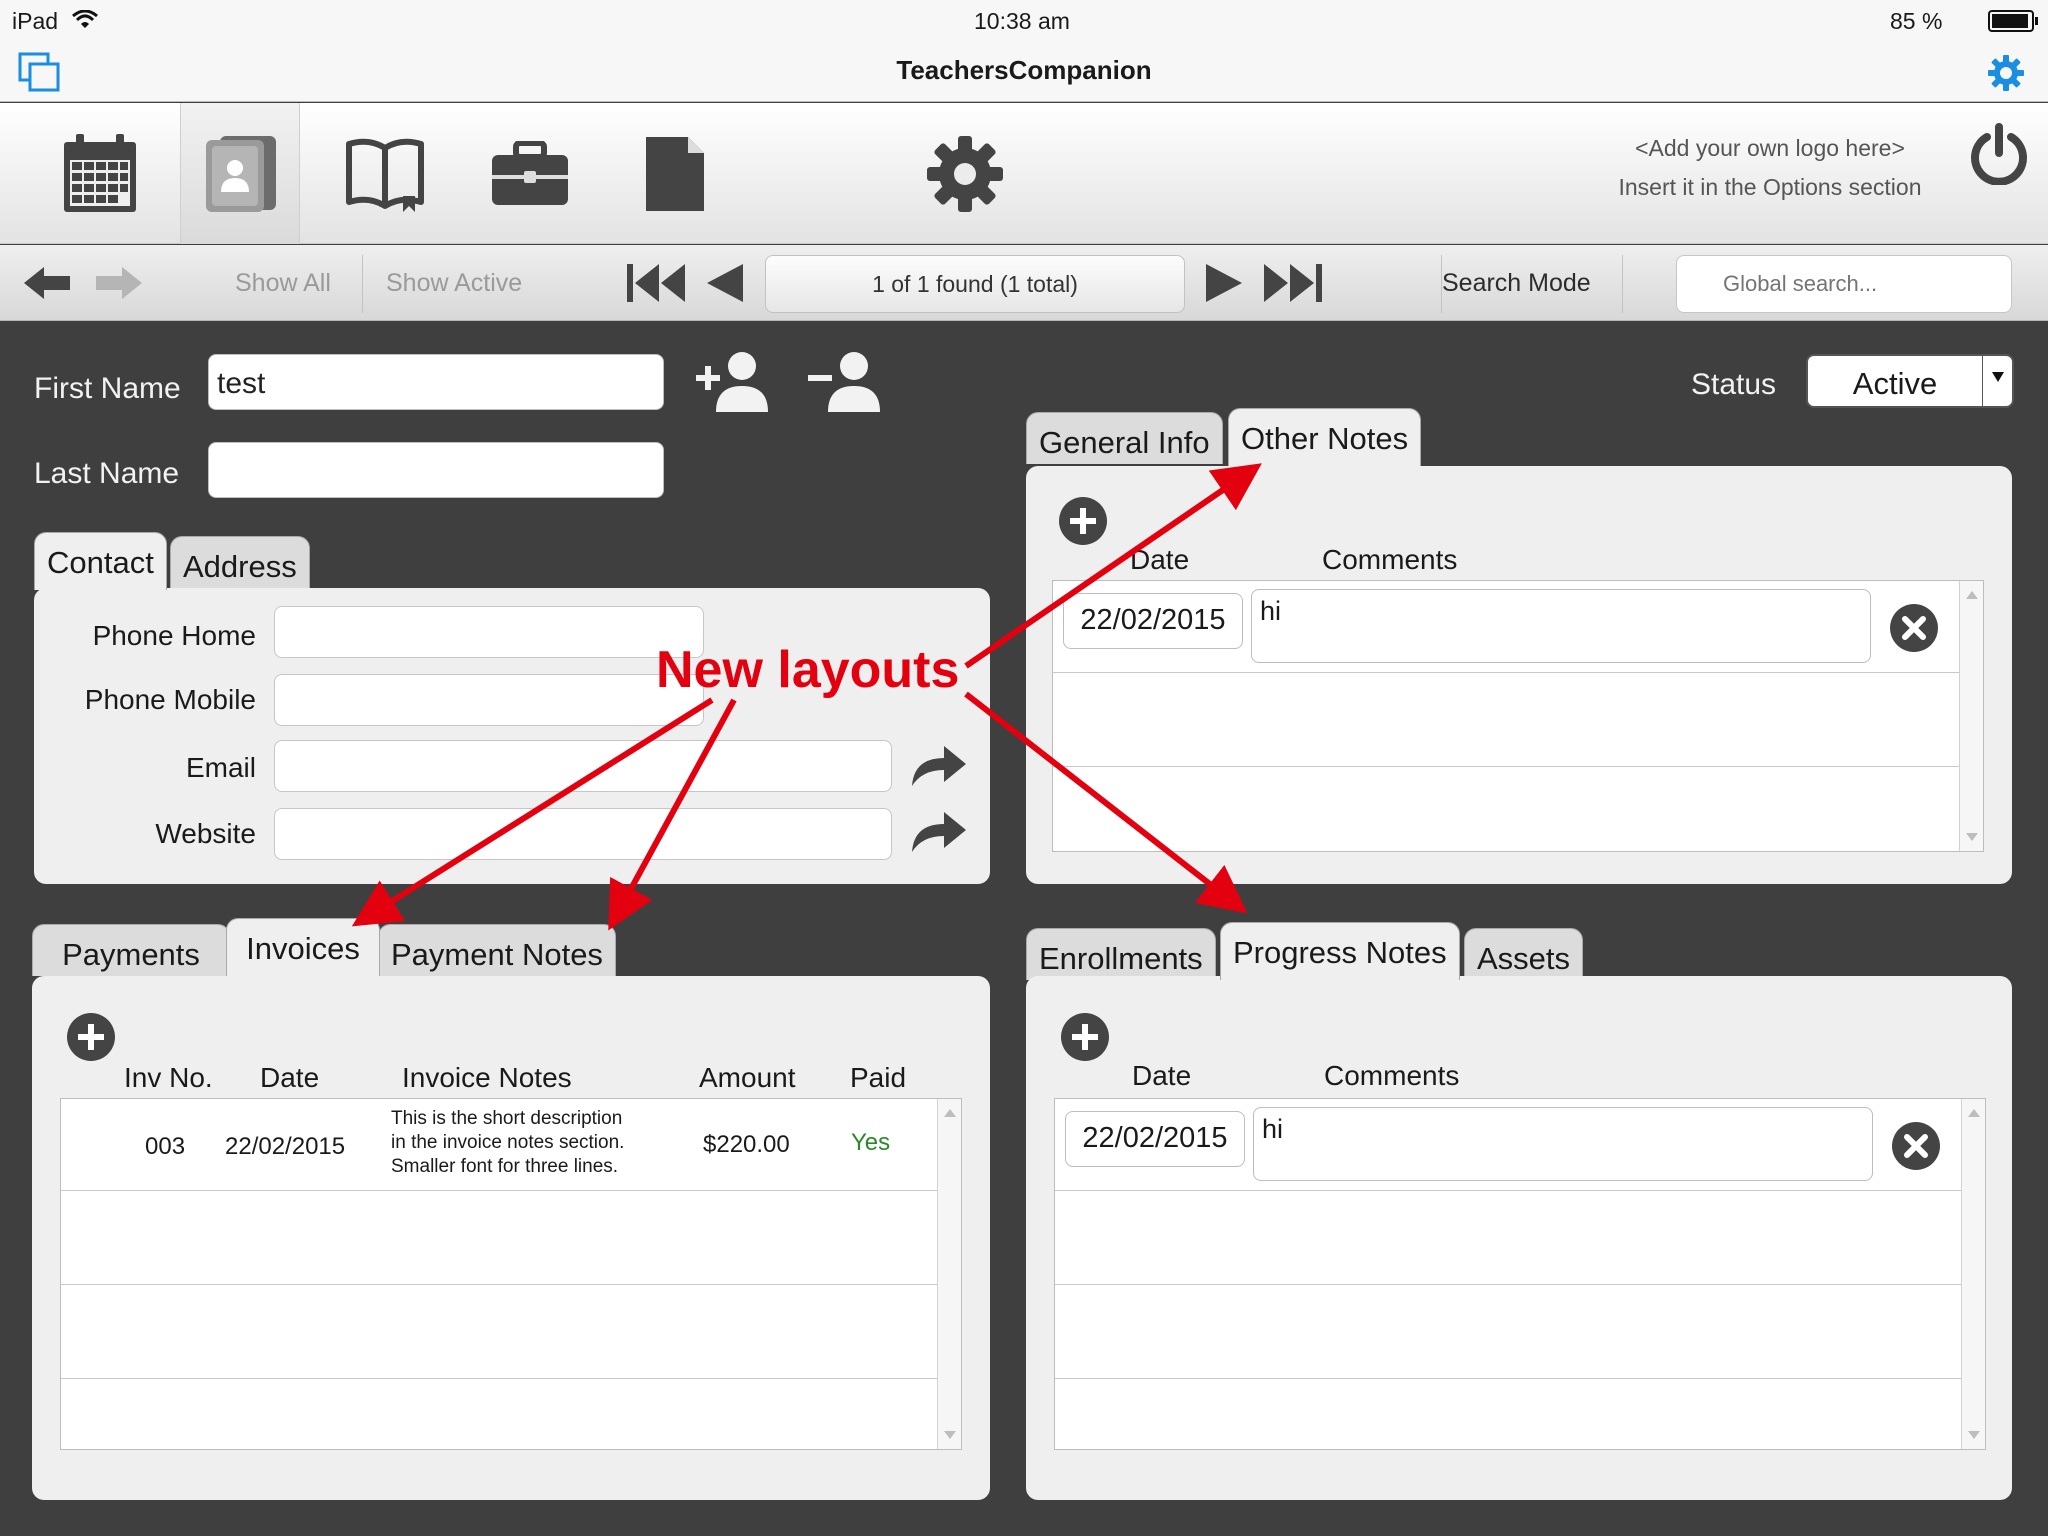 The width and height of the screenshot is (2048, 1536). I want to click on annotation-arrows, so click(806, 697).